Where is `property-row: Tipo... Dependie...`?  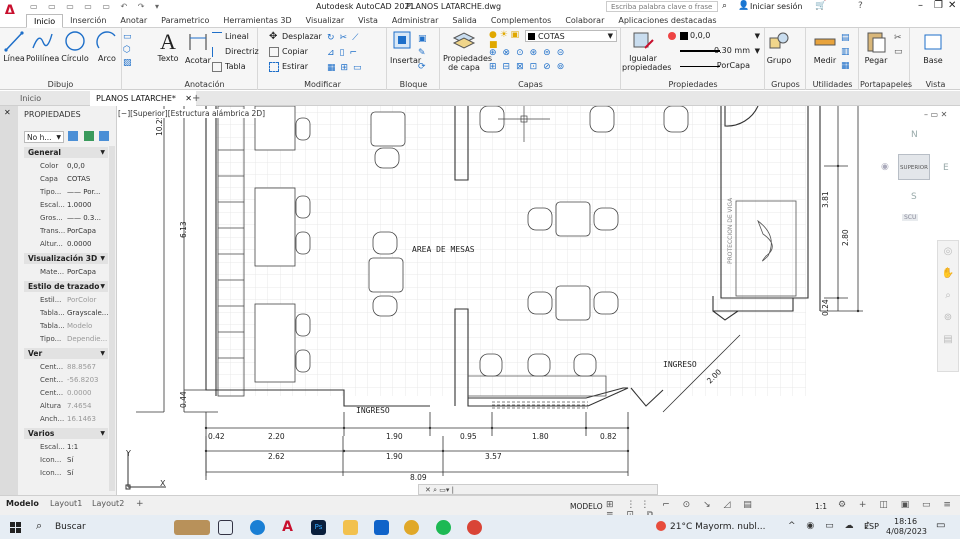 property-row: Tipo... Dependie... is located at coordinates (66, 339).